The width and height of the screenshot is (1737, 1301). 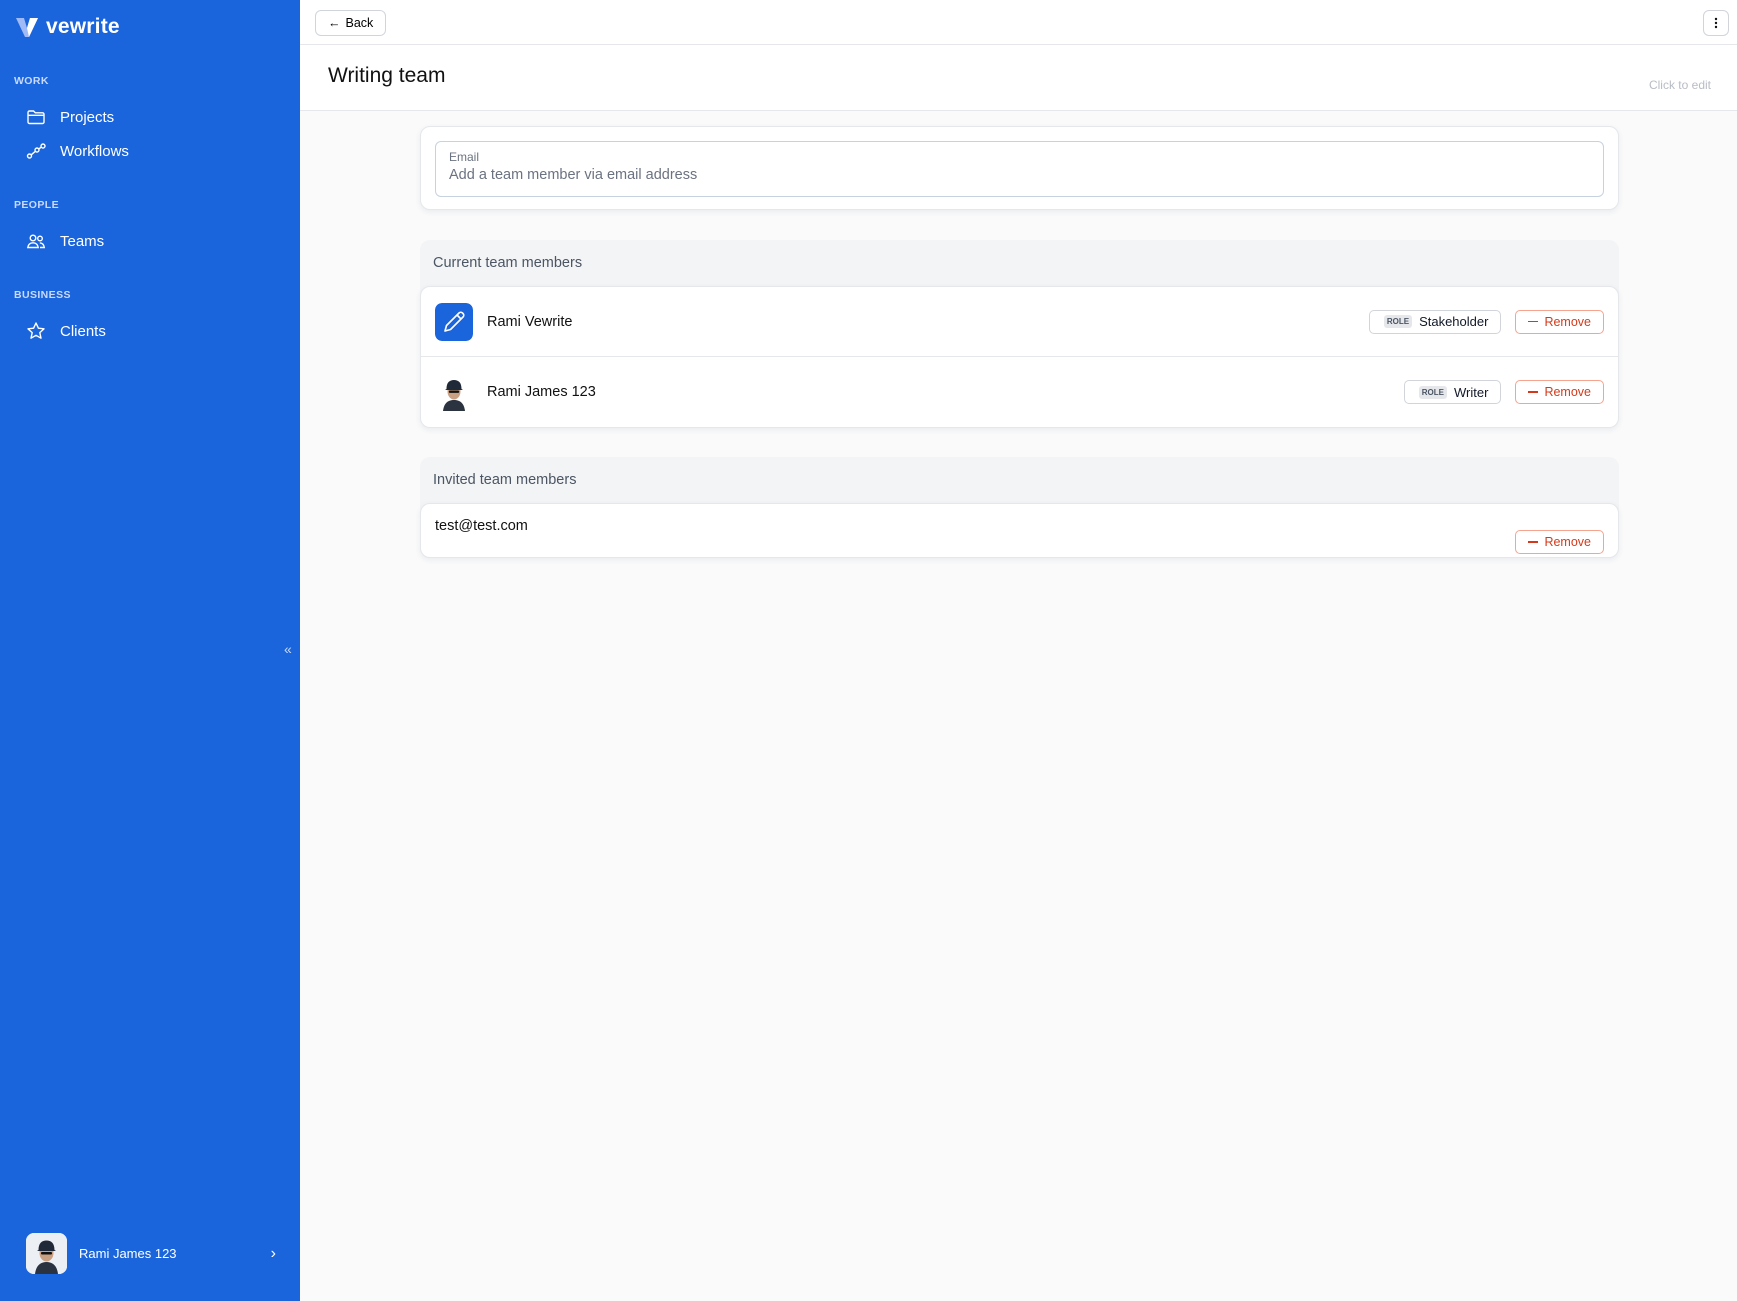 I want to click on vewrite-logo-icon, so click(x=27, y=27).